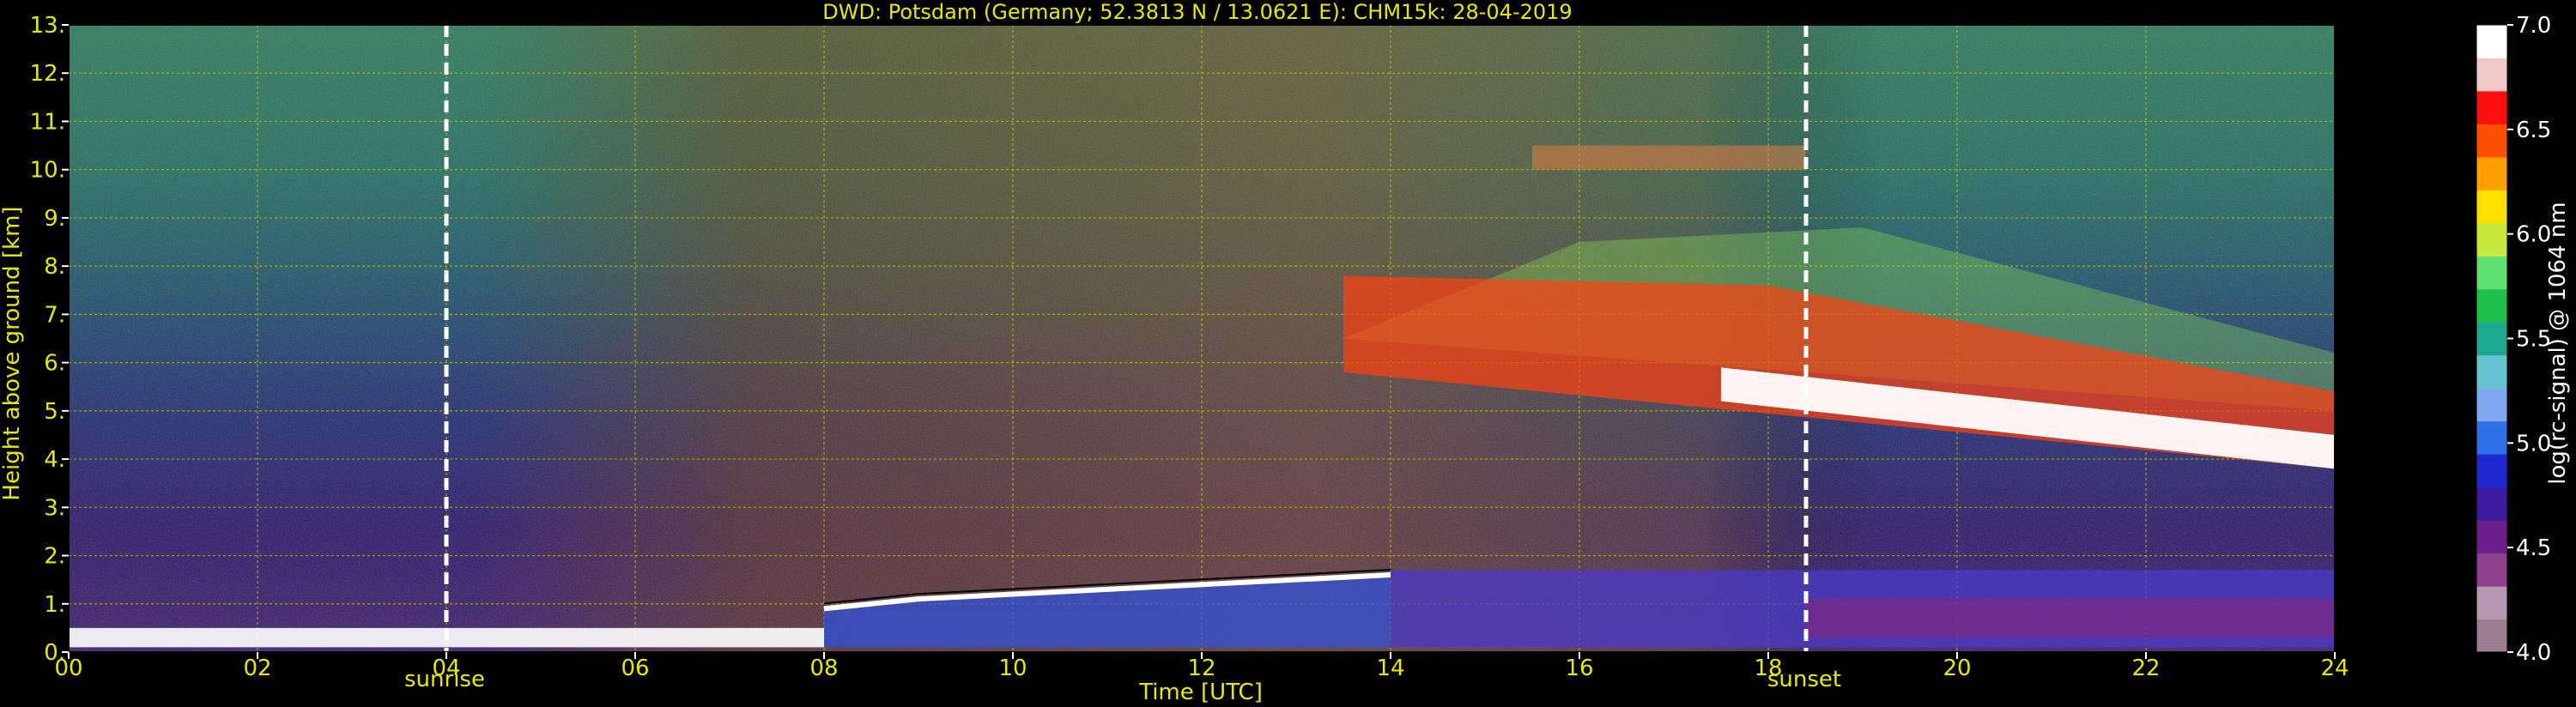 The image size is (2576, 707). What do you see at coordinates (1957, 668) in the screenshot?
I see `x-tick-label: 20` at bounding box center [1957, 668].